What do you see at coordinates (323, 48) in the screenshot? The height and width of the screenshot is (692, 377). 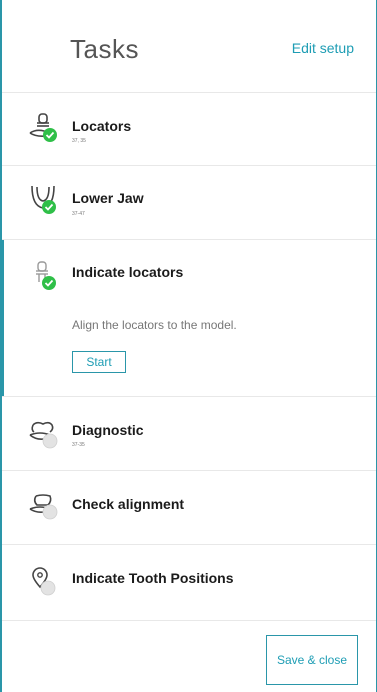 I see `edit-setup-link: Edit setup` at bounding box center [323, 48].